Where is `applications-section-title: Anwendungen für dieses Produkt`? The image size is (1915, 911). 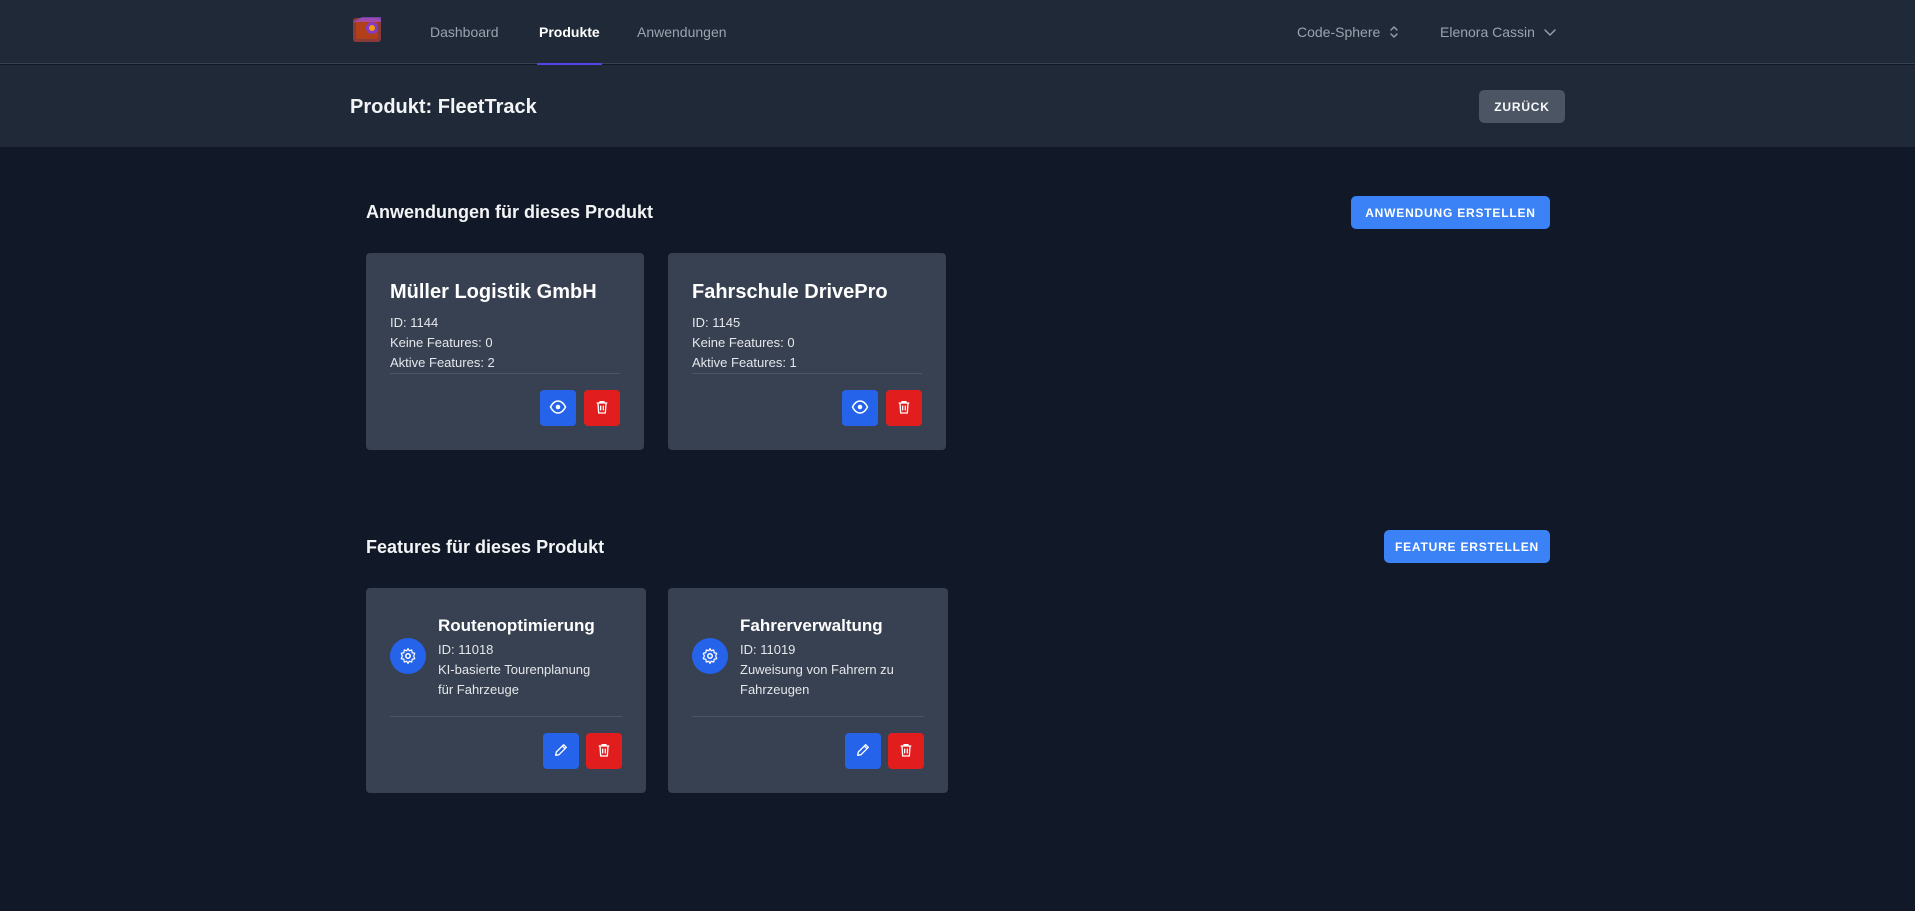
applications-section-title: Anwendungen für dieses Produkt is located at coordinates (510, 212).